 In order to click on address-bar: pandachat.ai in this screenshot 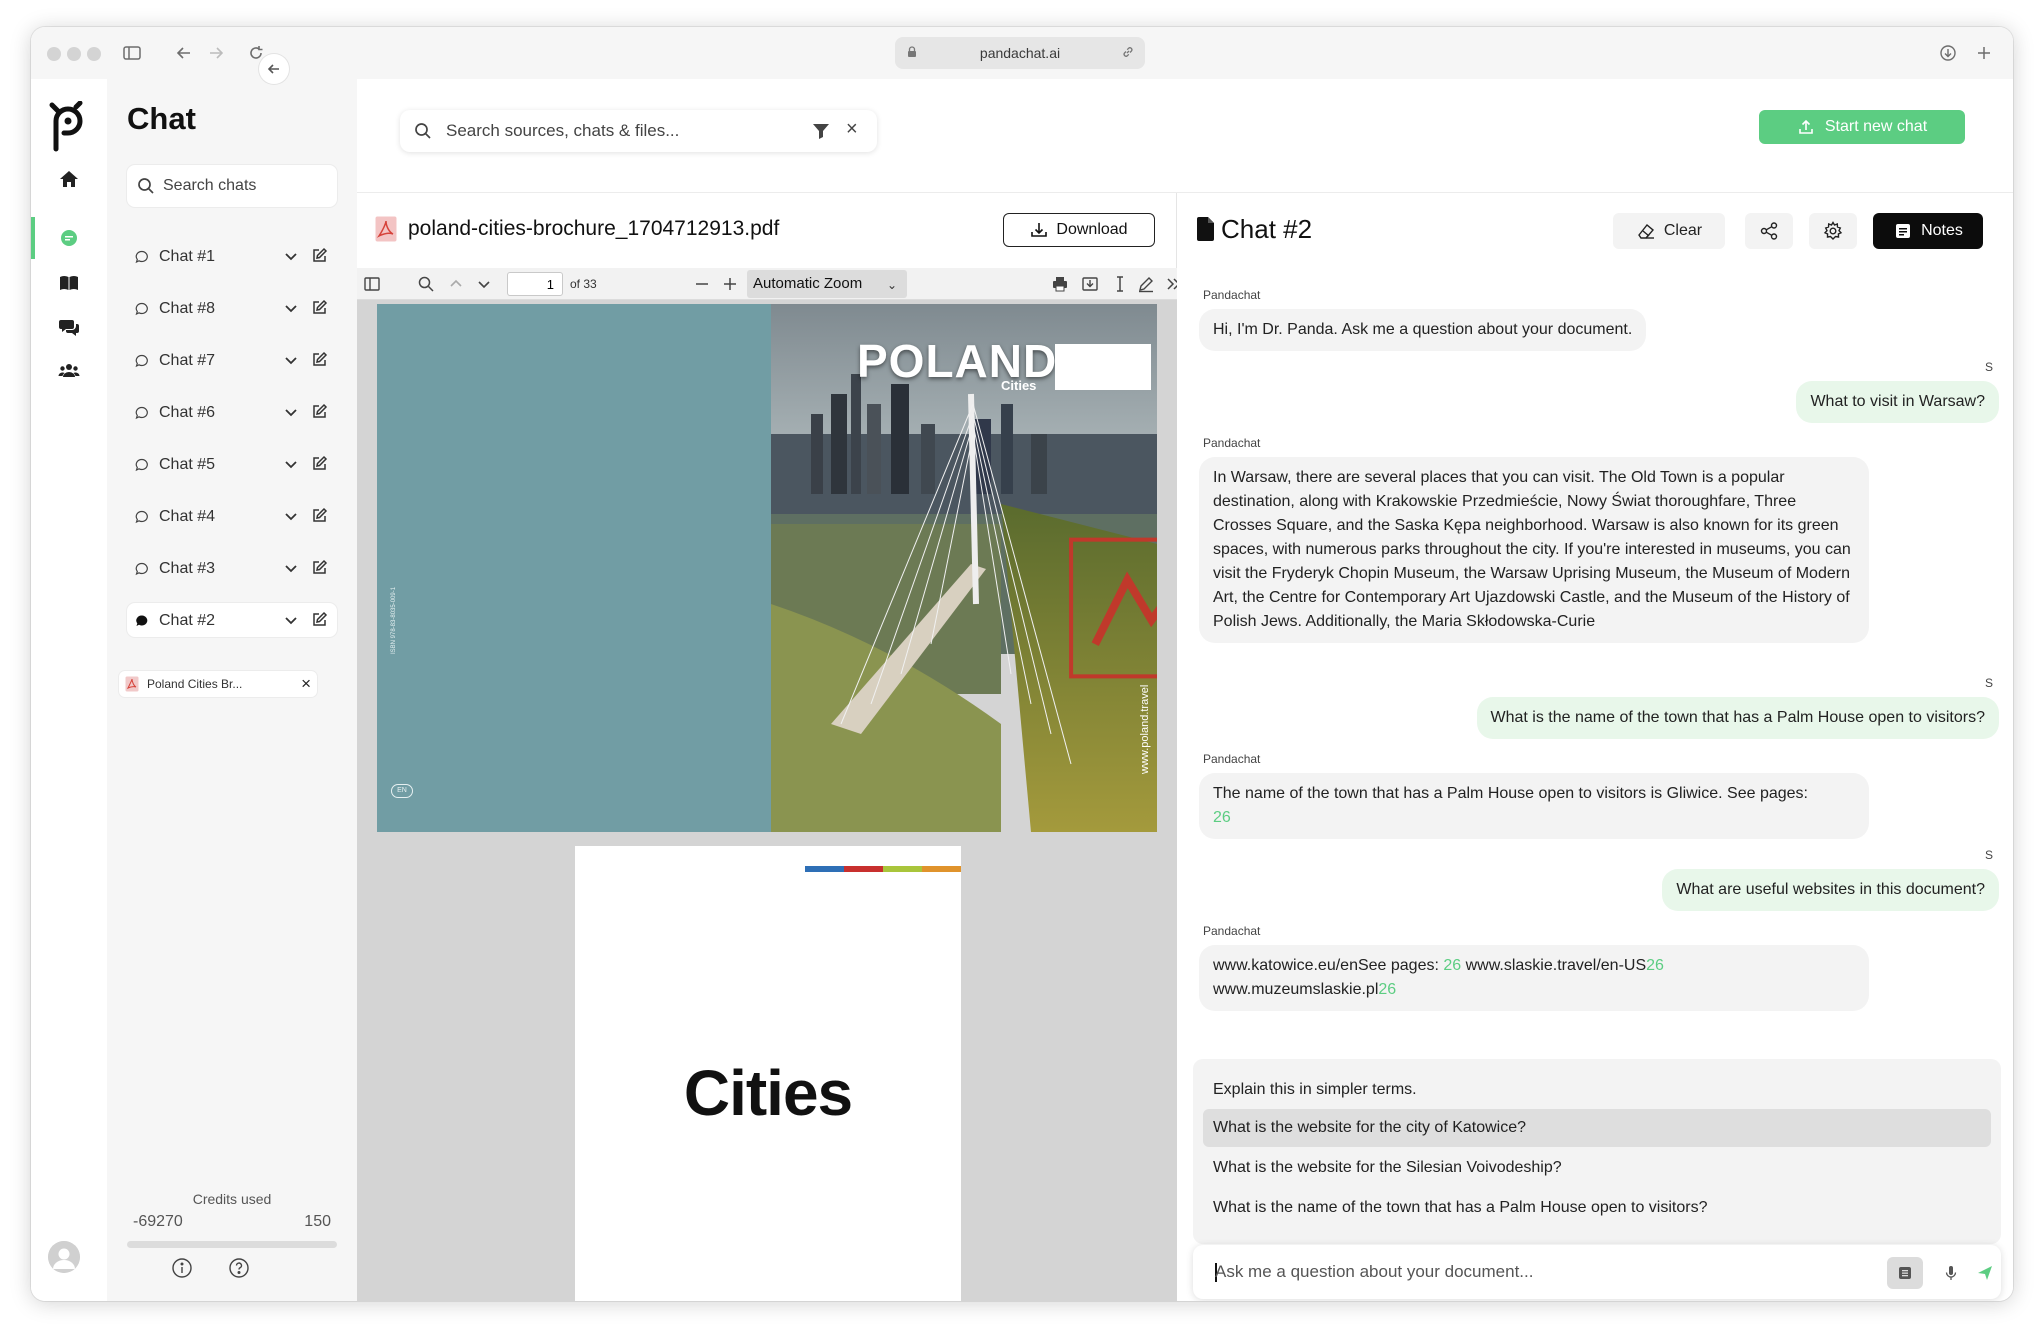, I will do `click(1020, 53)`.